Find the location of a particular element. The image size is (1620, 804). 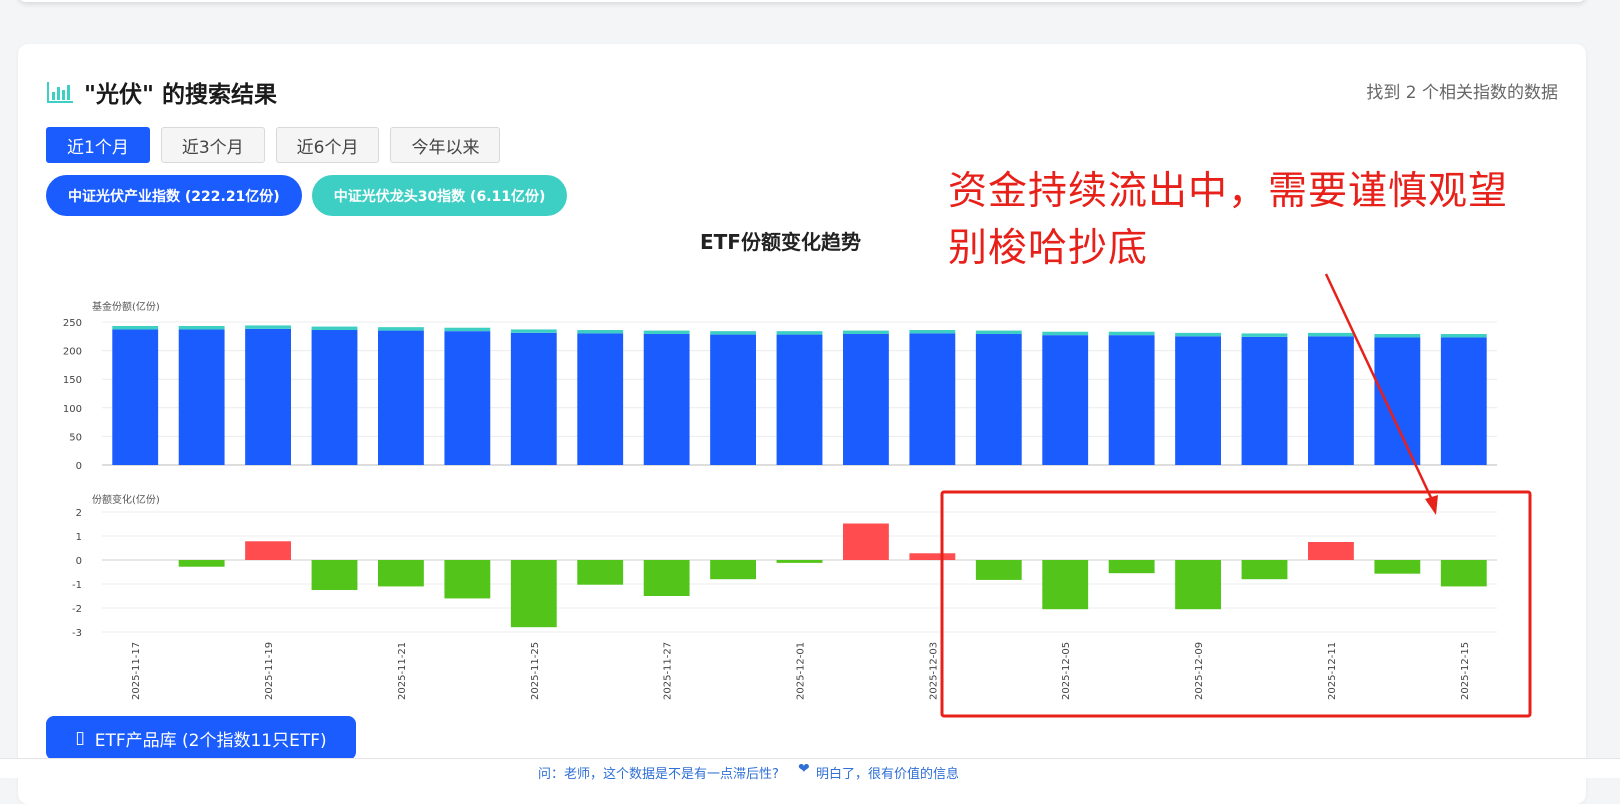

x-tick-label: 2025-12-11 is located at coordinates (1332, 671).